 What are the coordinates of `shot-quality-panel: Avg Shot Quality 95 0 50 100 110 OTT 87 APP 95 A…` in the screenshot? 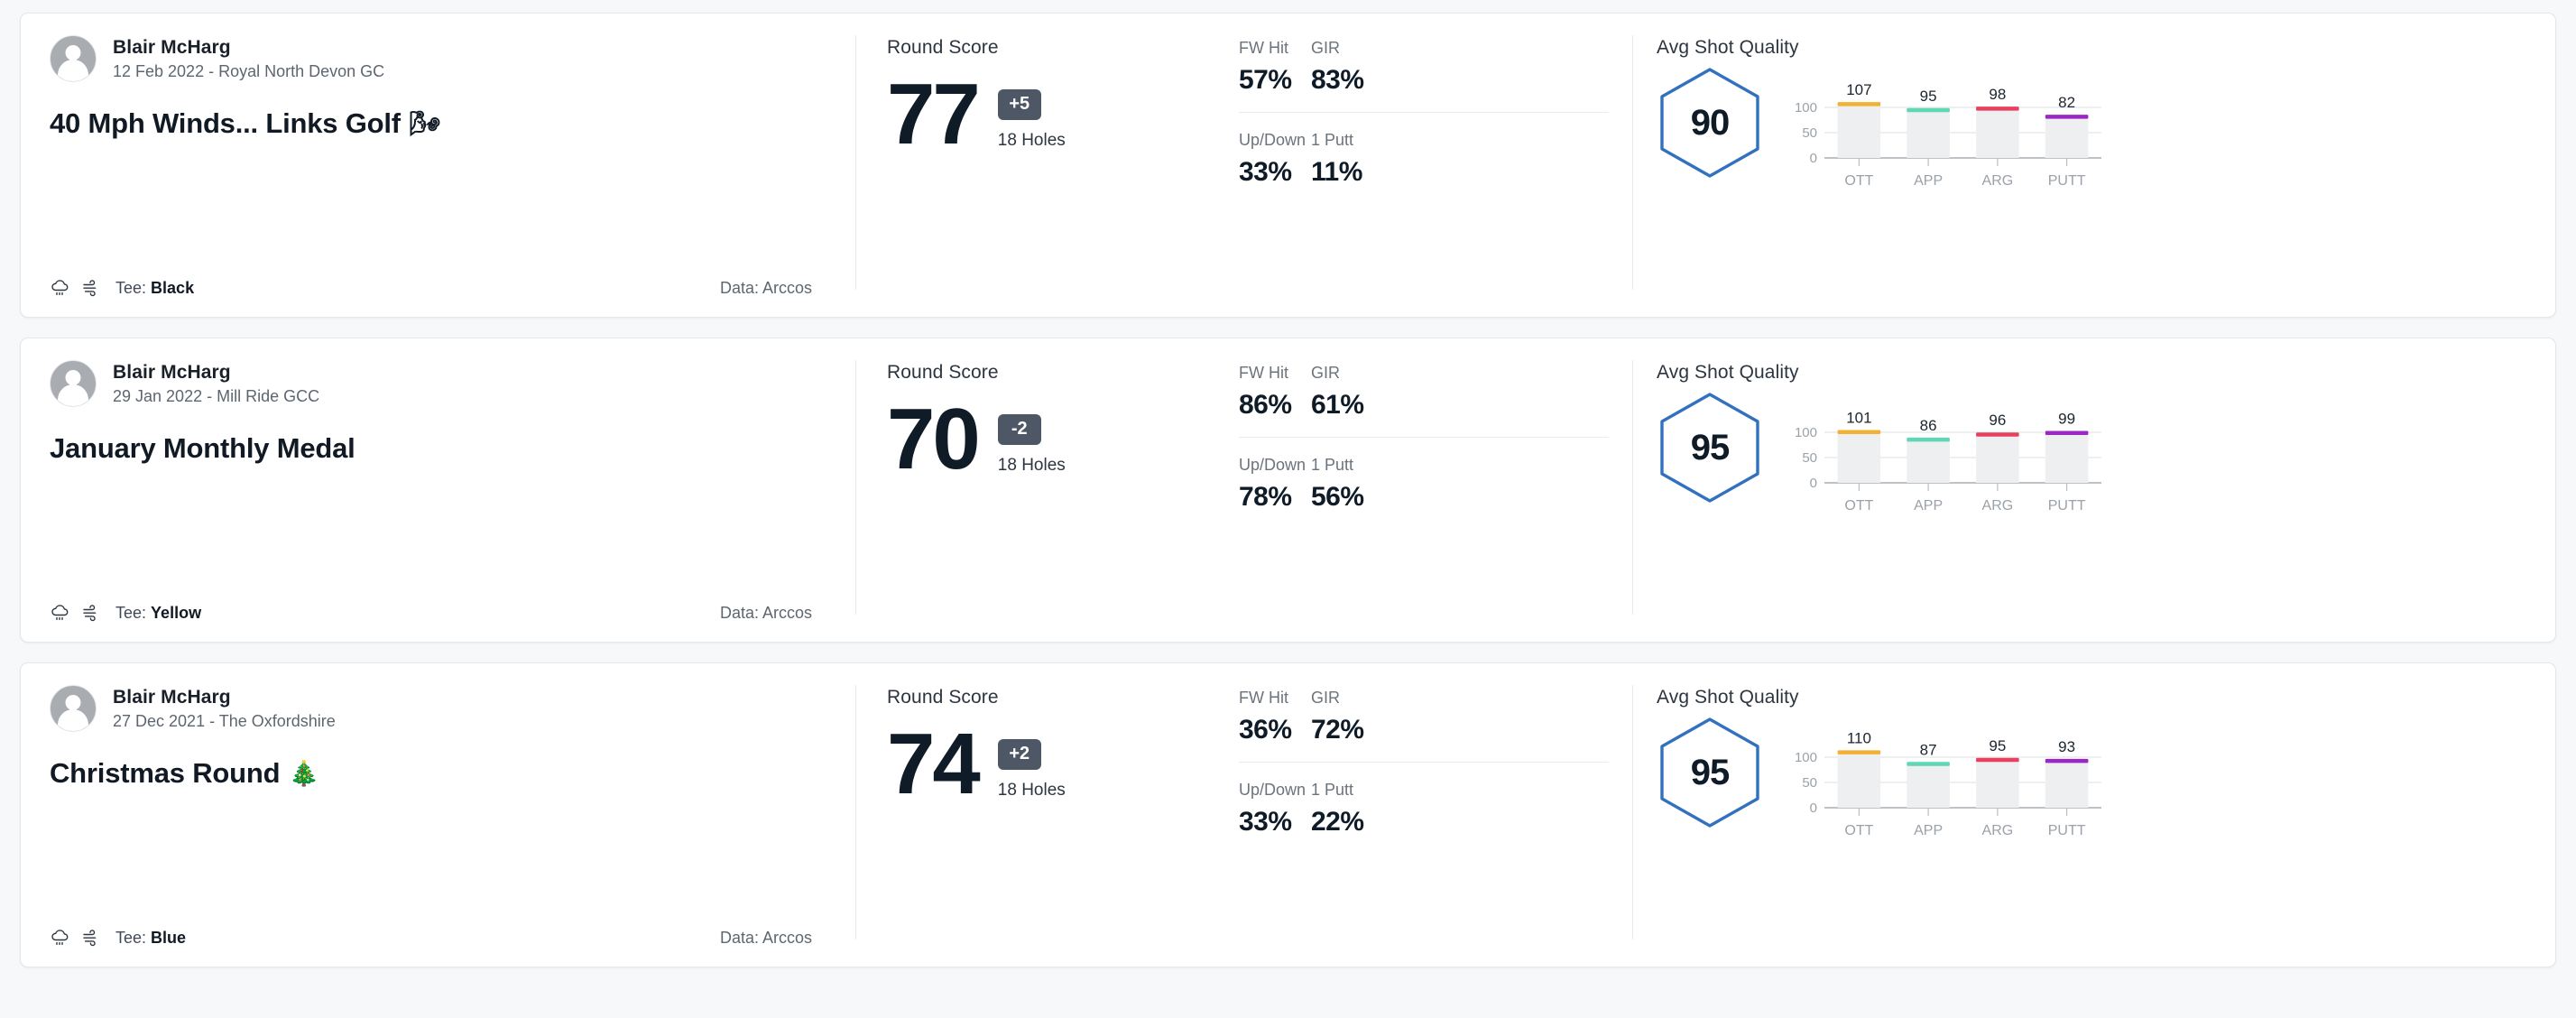 It's located at (2094, 815).